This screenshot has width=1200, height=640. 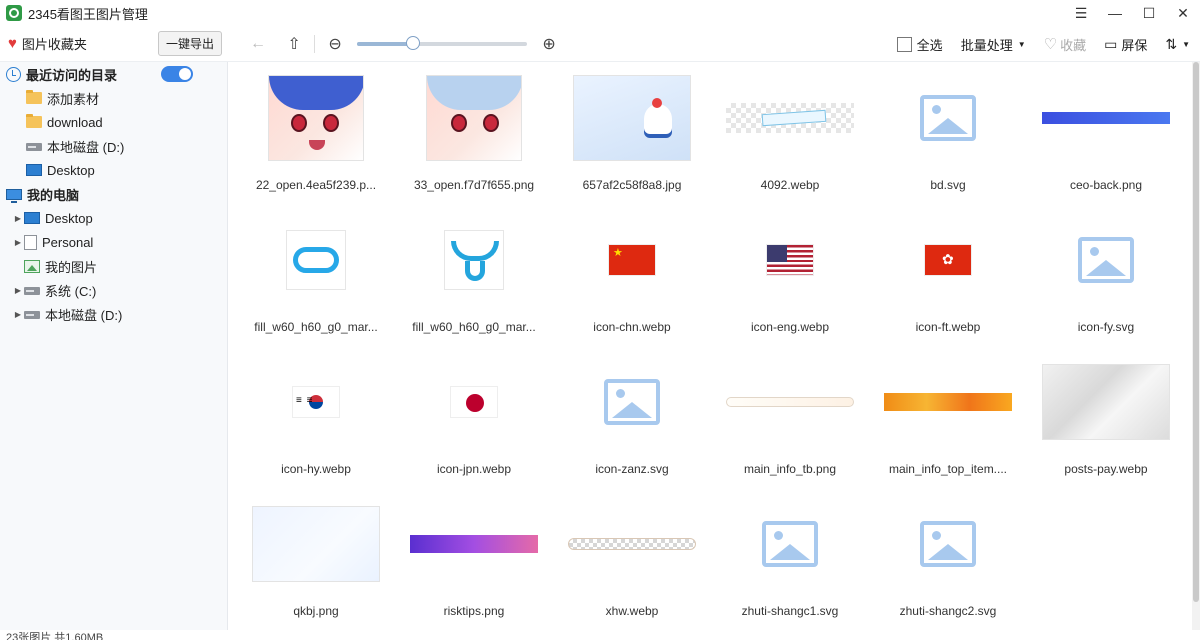 What do you see at coordinates (948, 185) in the screenshot?
I see `file-name: bd.svg` at bounding box center [948, 185].